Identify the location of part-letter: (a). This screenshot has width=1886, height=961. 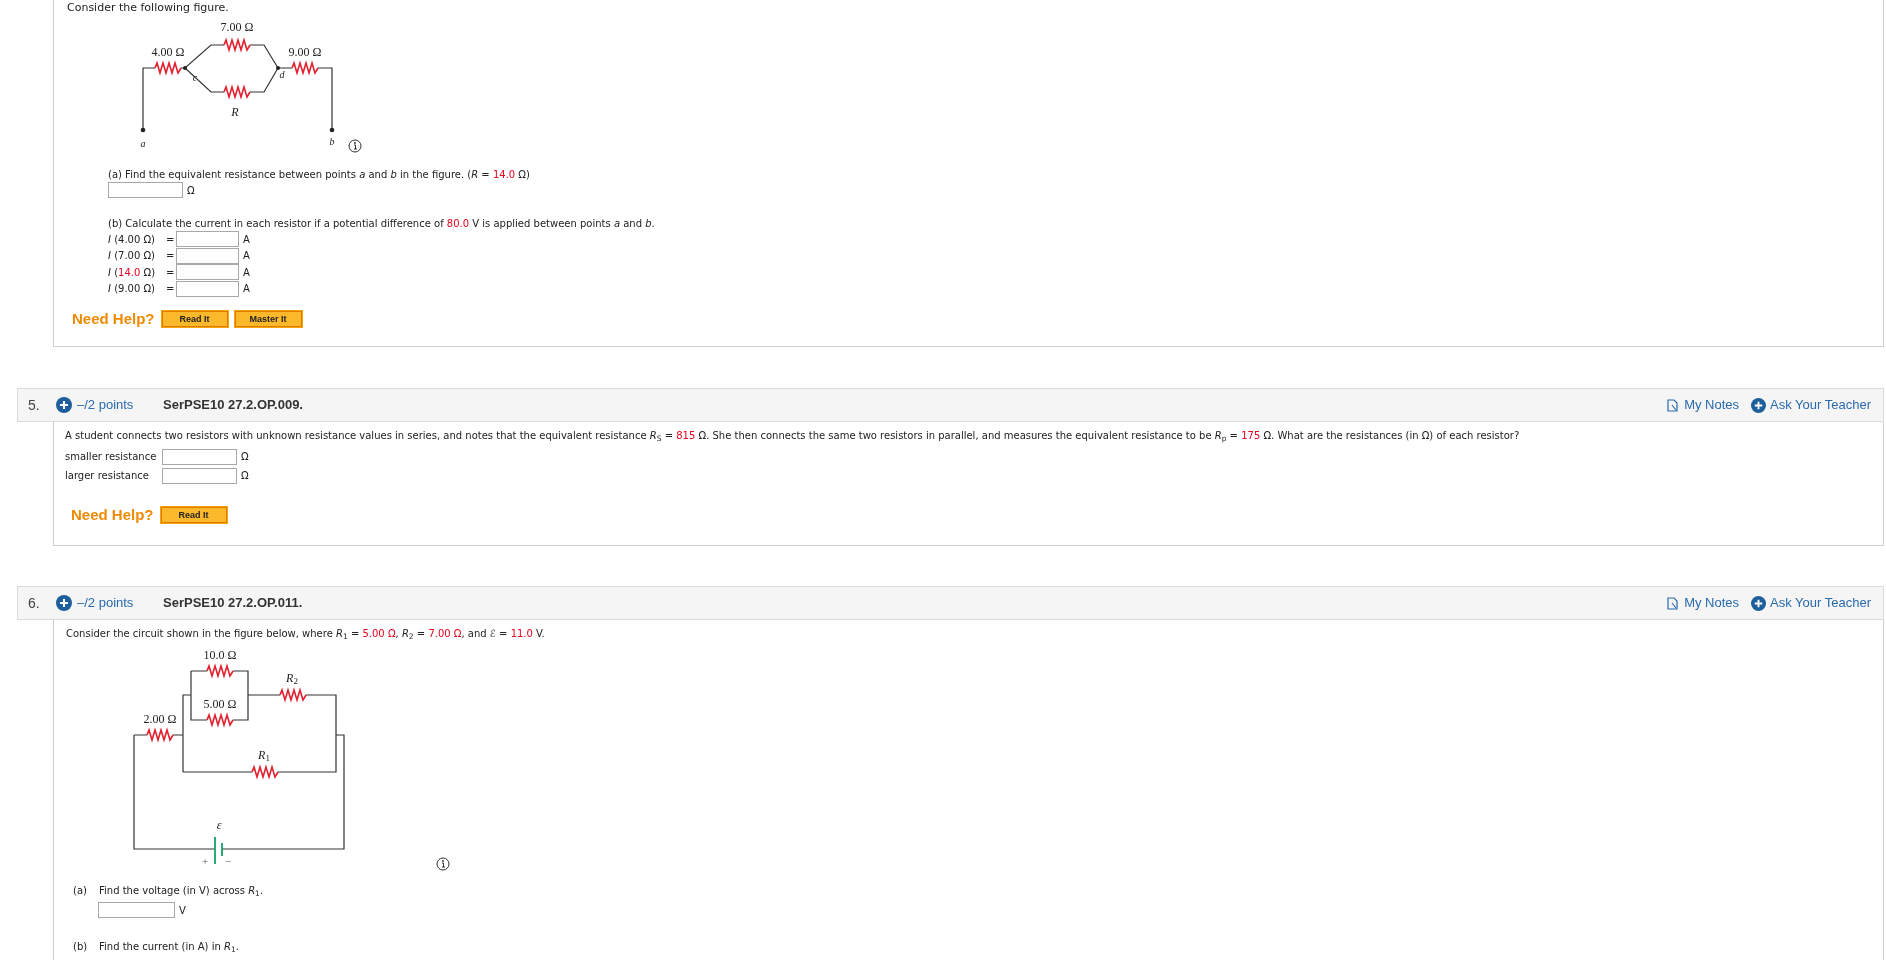
(80, 891).